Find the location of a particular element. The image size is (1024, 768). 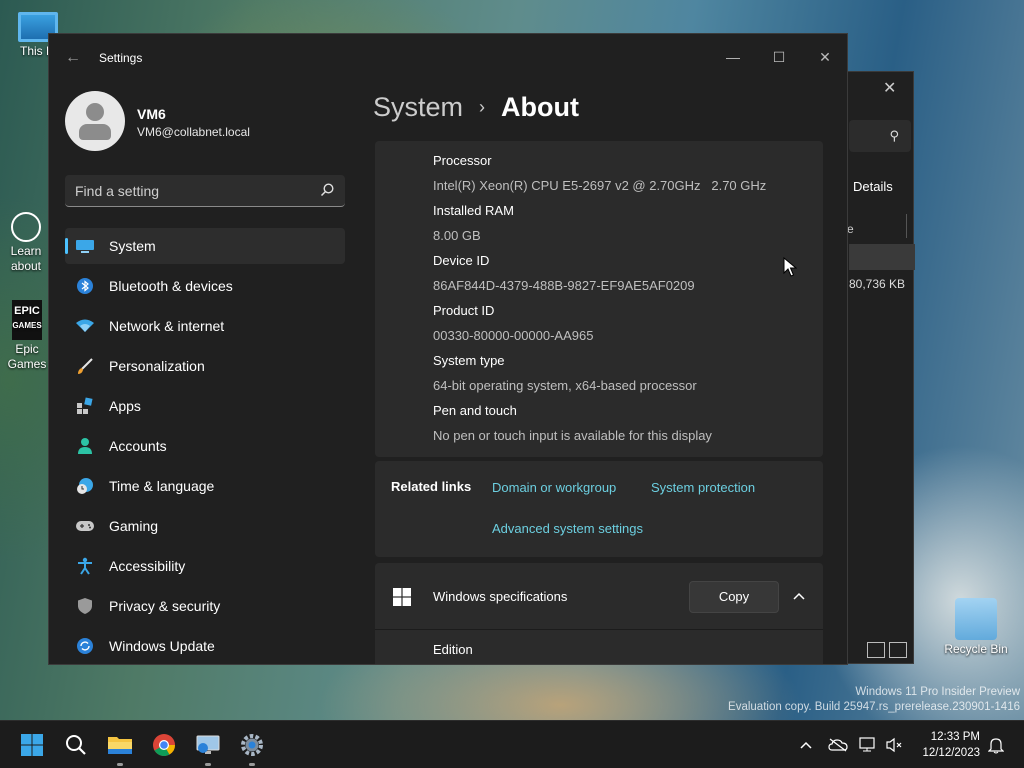

windows-start-icon is located at coordinates (32, 745).